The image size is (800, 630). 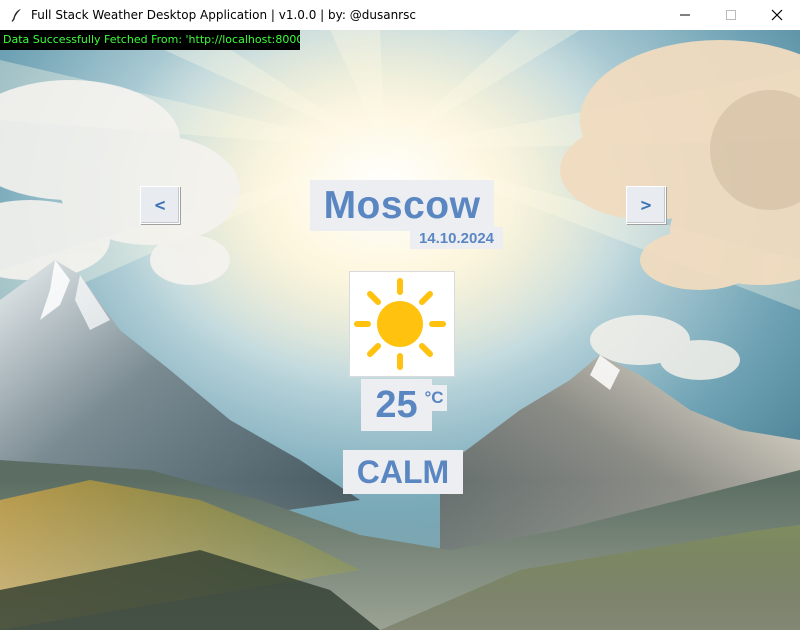 I want to click on city-label-box: Moscow, so click(x=402, y=205).